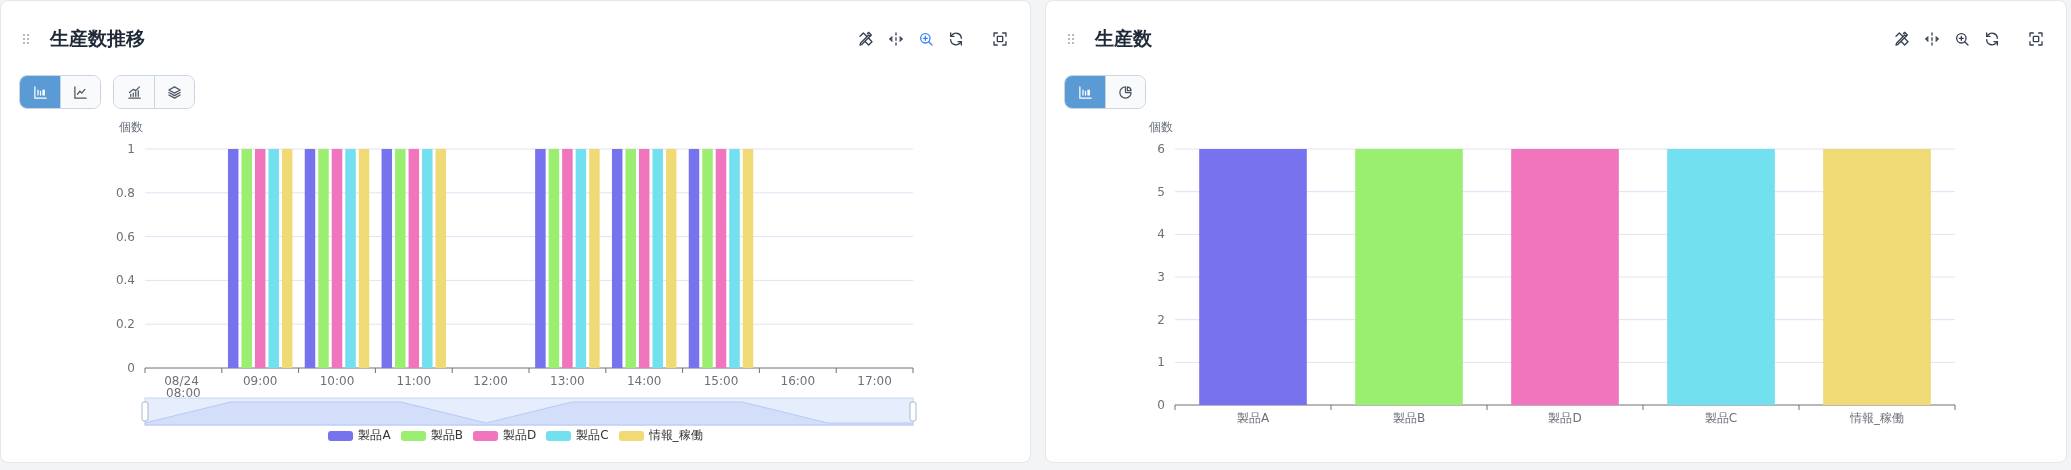  I want to click on axis-label: 3, so click(1161, 277).